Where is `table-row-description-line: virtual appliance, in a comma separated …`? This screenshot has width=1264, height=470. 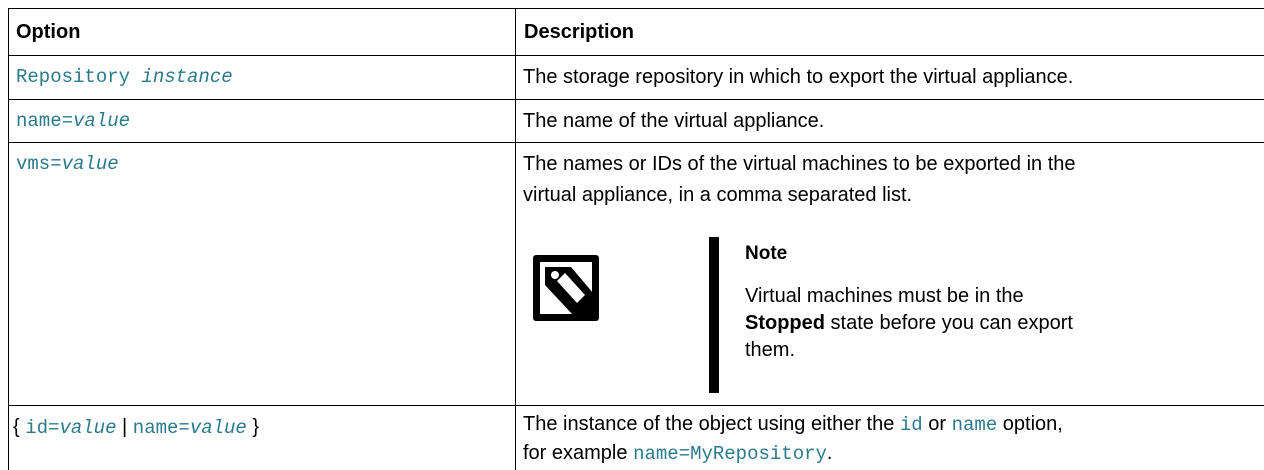
table-row-description-line: virtual appliance, in a comma separated … is located at coordinates (718, 195).